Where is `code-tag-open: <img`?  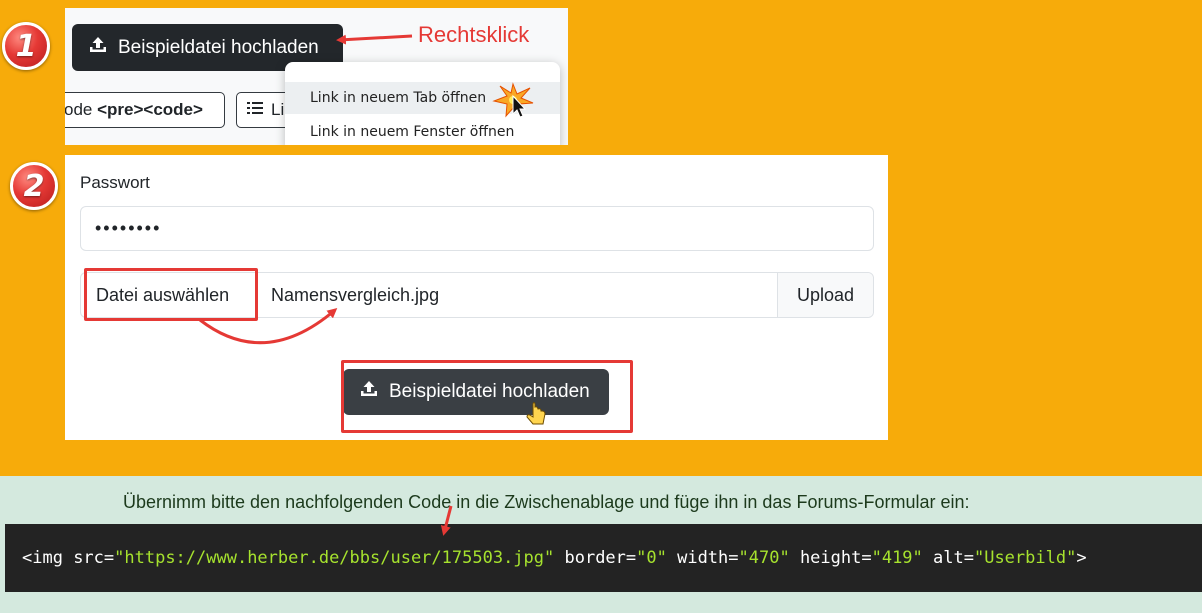
code-tag-open: <img is located at coordinates (48, 558).